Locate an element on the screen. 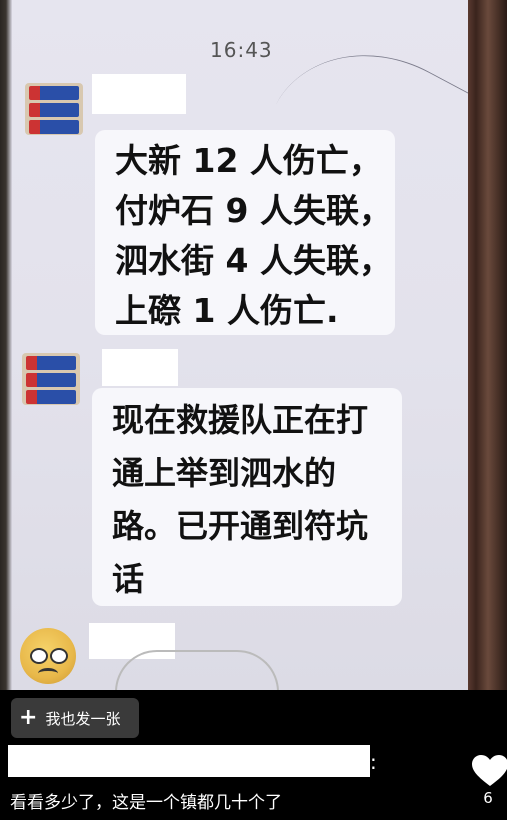 The width and height of the screenshot is (507, 820). heart-icon is located at coordinates (489, 770).